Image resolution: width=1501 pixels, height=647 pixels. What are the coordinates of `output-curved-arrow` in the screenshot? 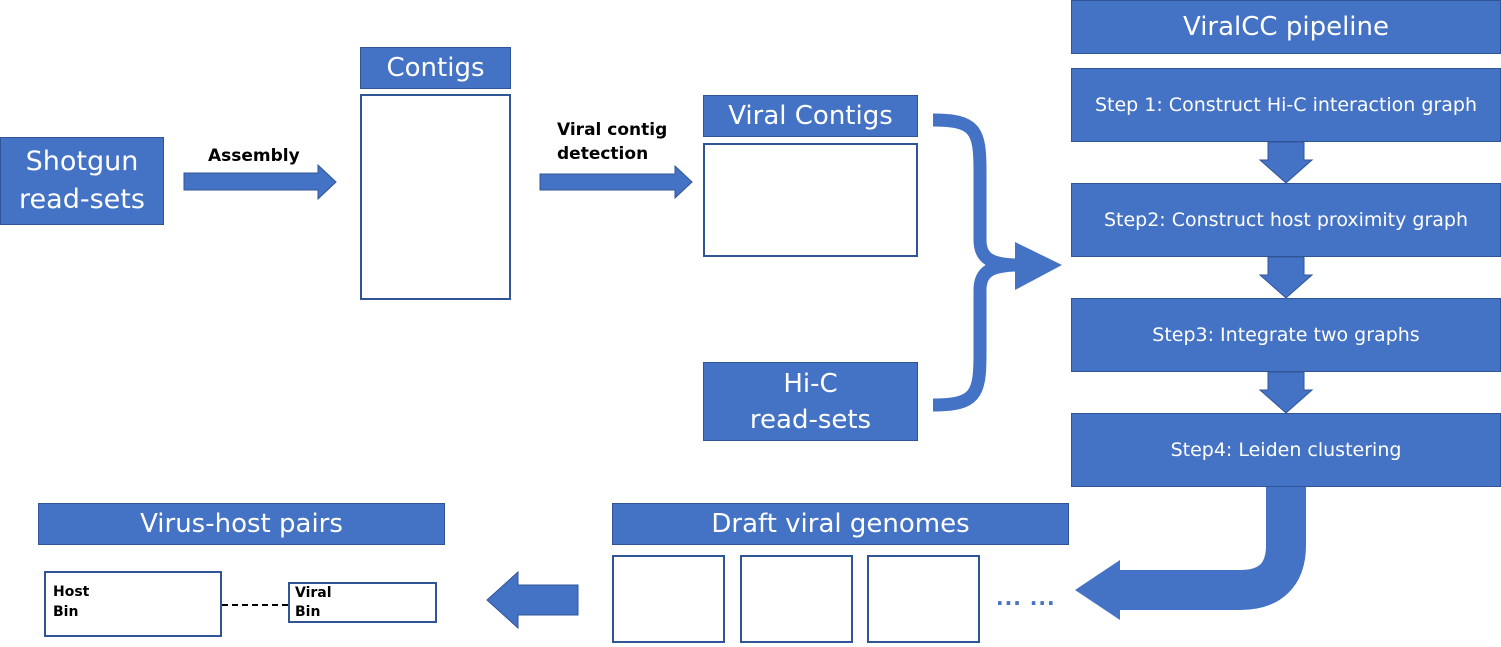 It's located at (1213, 548).